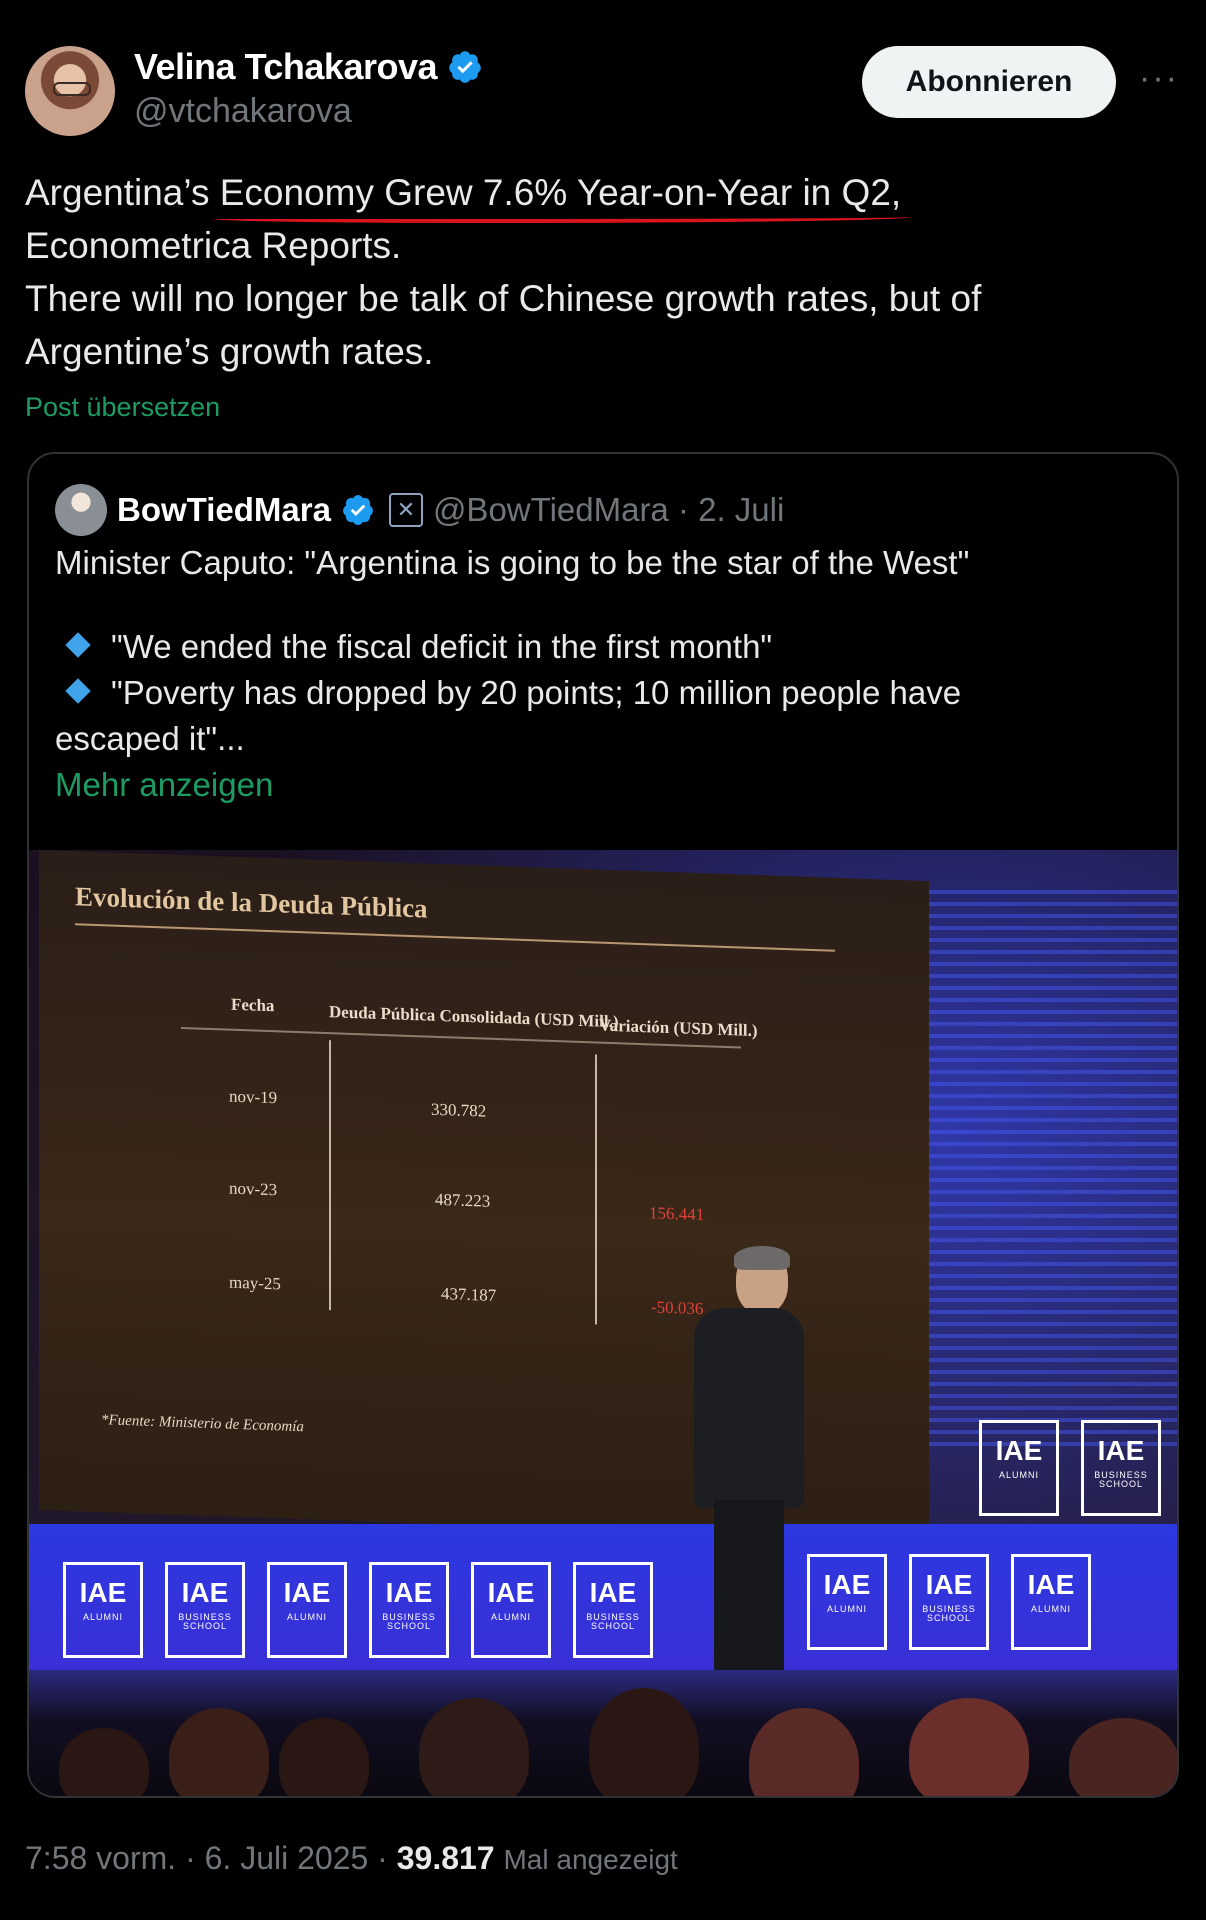 The width and height of the screenshot is (1206, 1920). I want to click on quoted-handle-date: @BowTiedMara · 2. Juli, so click(608, 510).